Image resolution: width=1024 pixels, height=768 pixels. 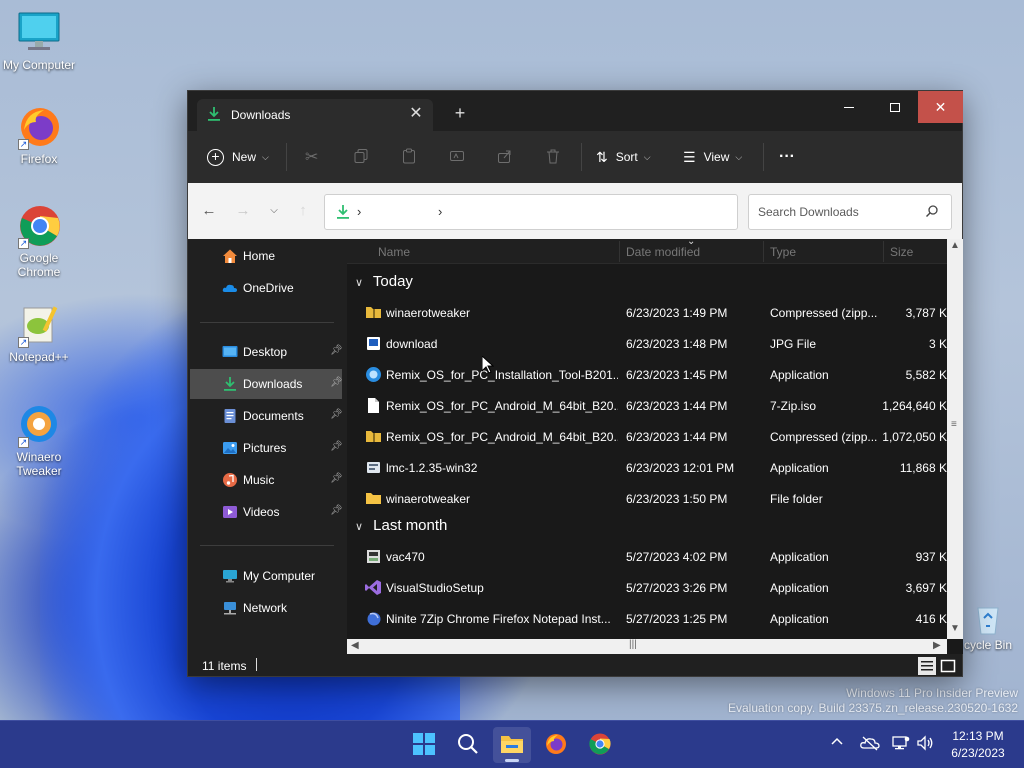 I want to click on volume-icon, so click(x=925, y=744).